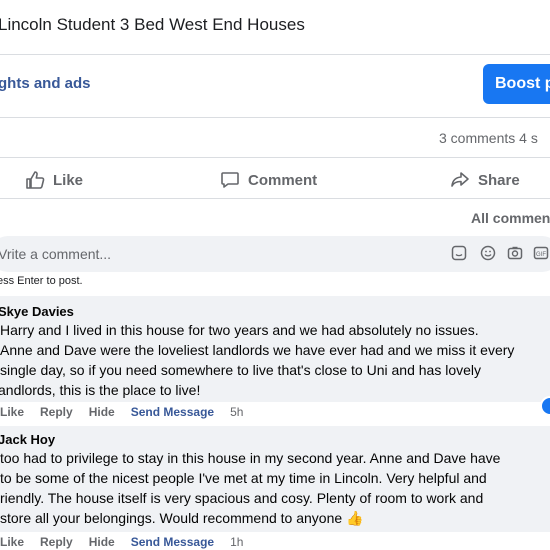 This screenshot has width=550, height=550. I want to click on comment-bubble-icon, so click(230, 180).